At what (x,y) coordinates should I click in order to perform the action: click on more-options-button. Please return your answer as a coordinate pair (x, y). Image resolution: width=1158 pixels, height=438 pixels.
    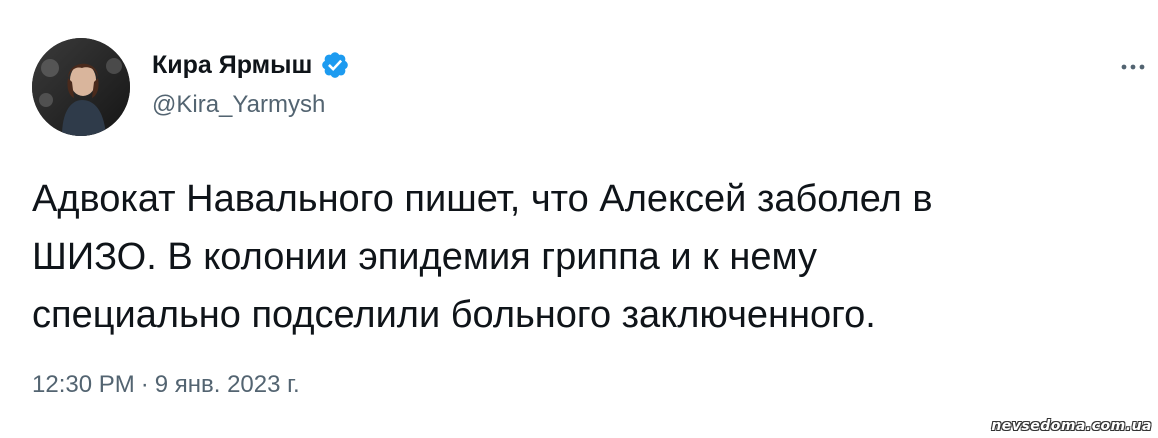
    Looking at the image, I should click on (1133, 67).